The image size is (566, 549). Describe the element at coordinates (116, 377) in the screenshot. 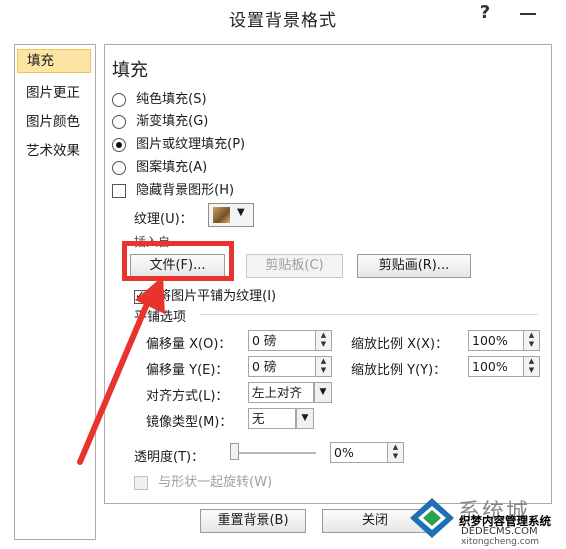

I see `arrow-shaft` at that location.